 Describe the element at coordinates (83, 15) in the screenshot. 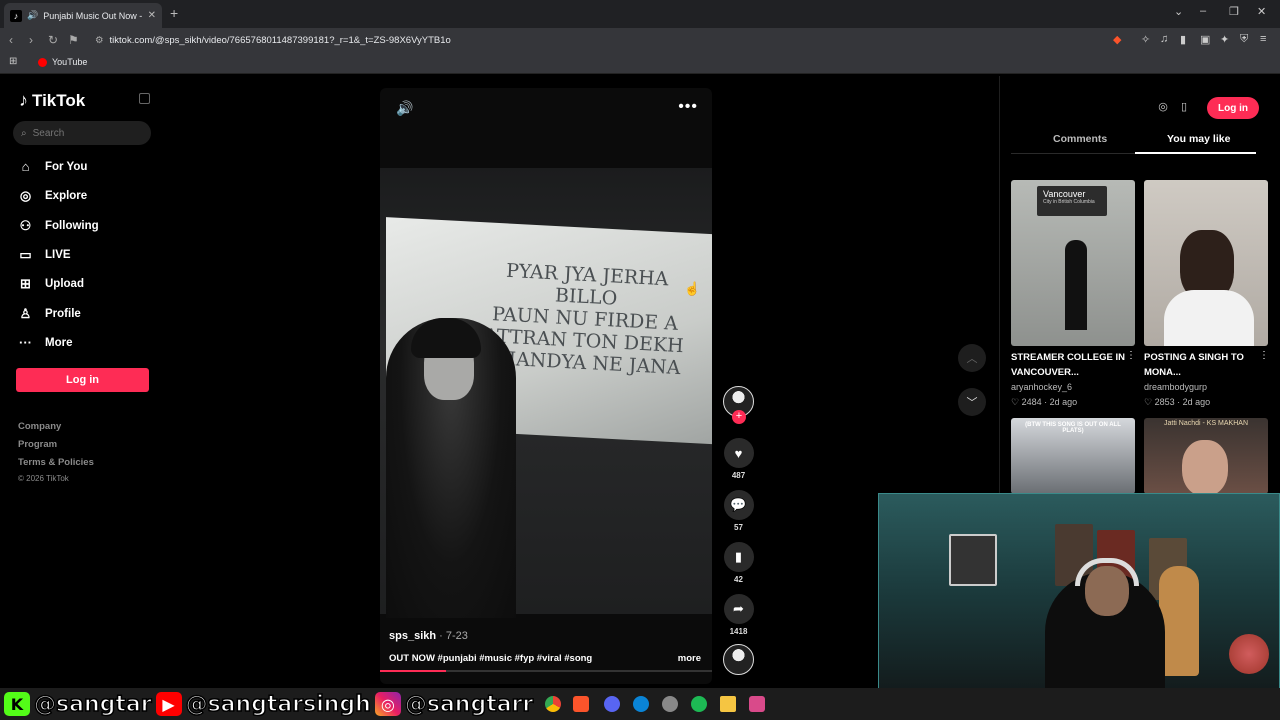

I see `browser-tab: ♪ 🔊 Punjabi Music Out Now - Ne ✕` at that location.